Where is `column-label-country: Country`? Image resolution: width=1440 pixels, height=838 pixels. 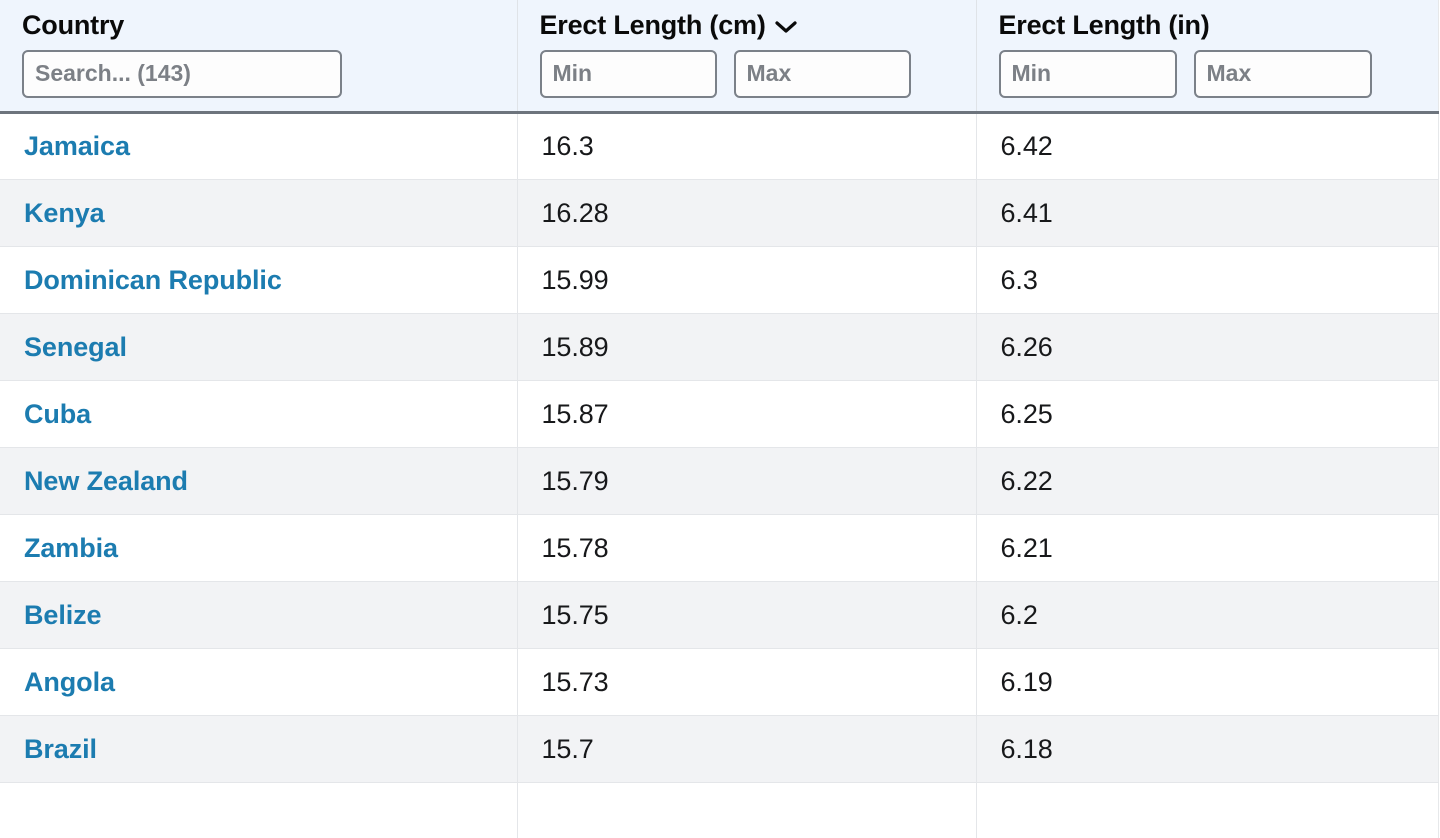 column-label-country: Country is located at coordinates (73, 25).